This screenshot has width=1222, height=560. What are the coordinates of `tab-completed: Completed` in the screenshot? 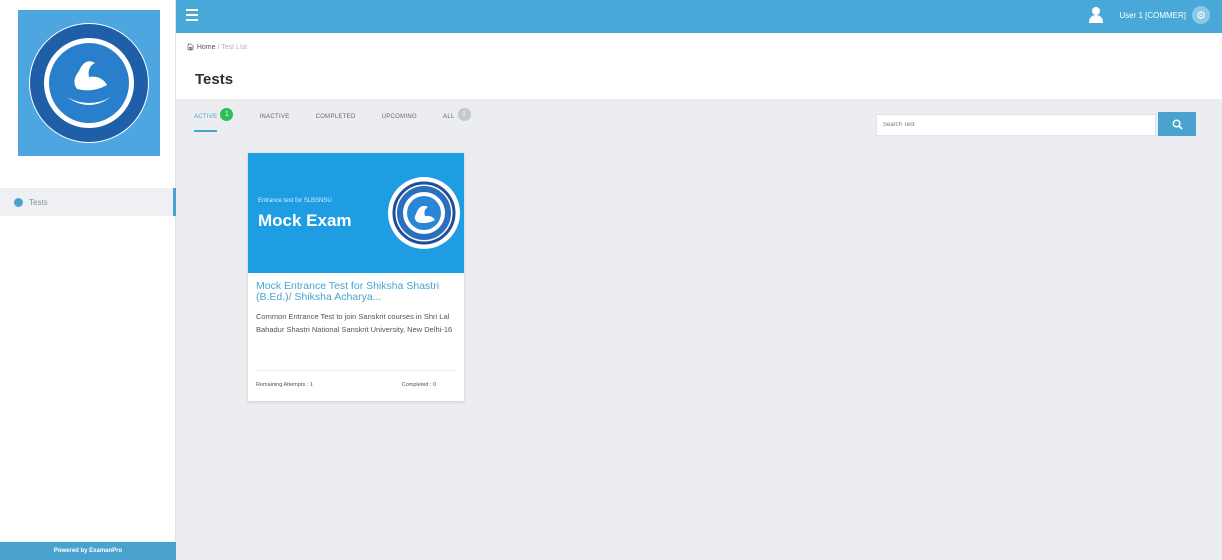 It's located at (336, 117).